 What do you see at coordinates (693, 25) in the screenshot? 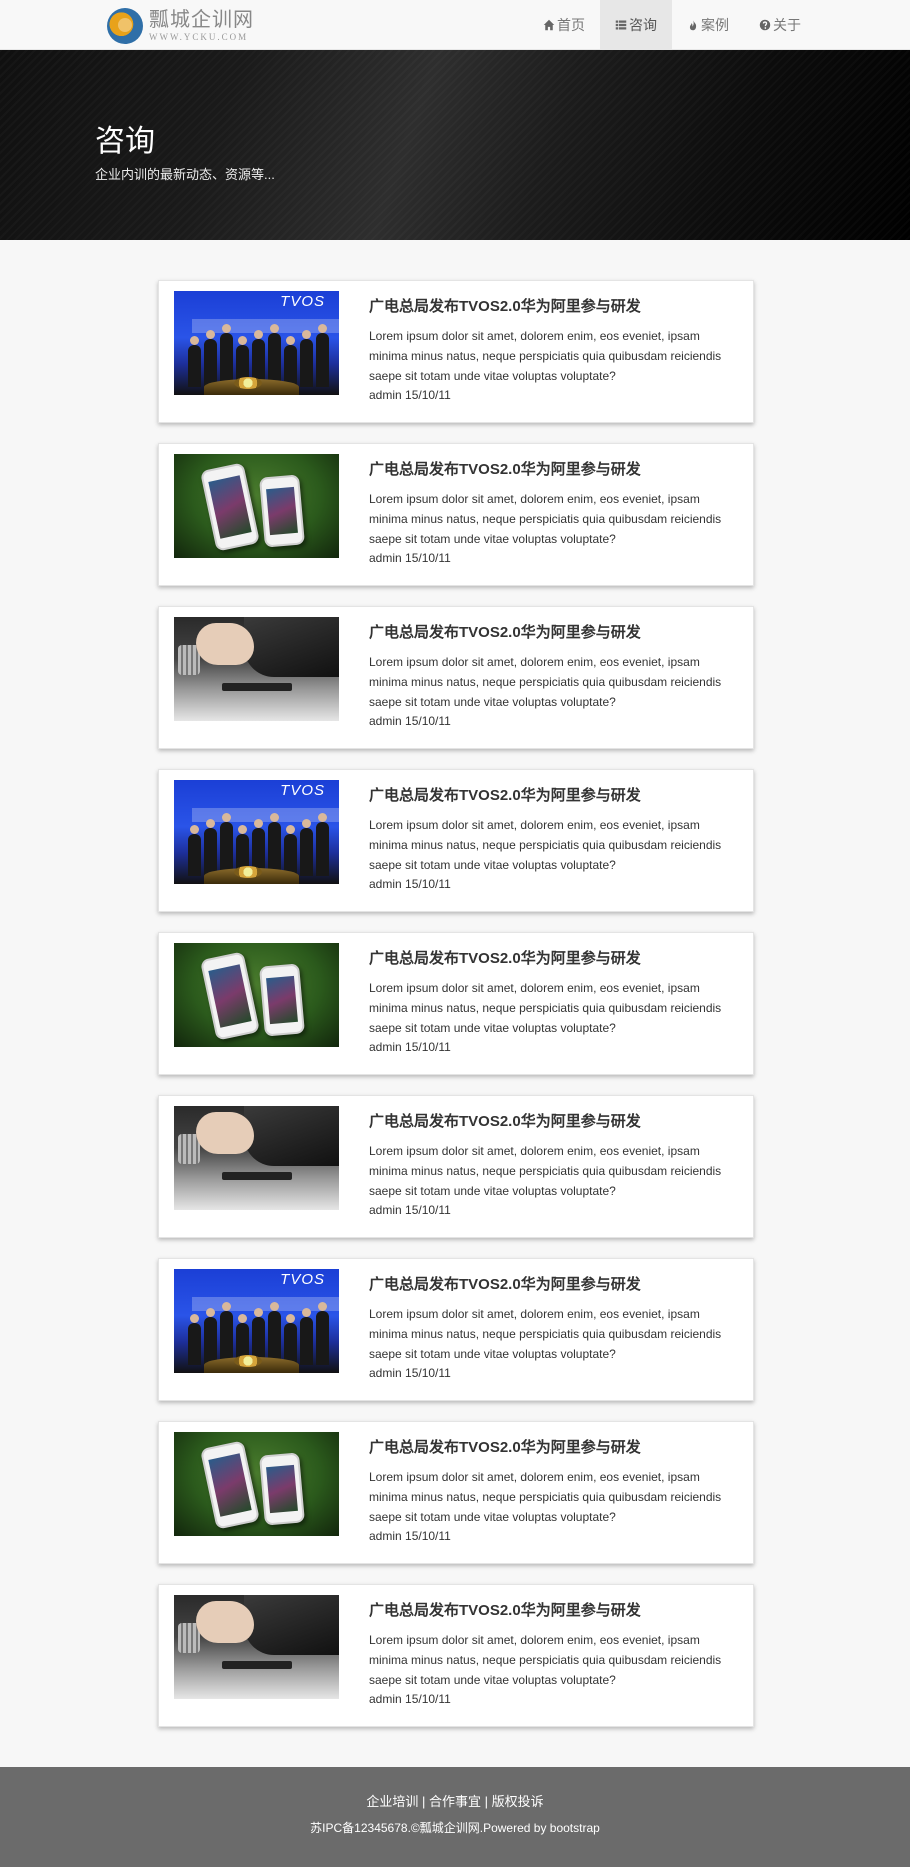
I see `fire-icon` at bounding box center [693, 25].